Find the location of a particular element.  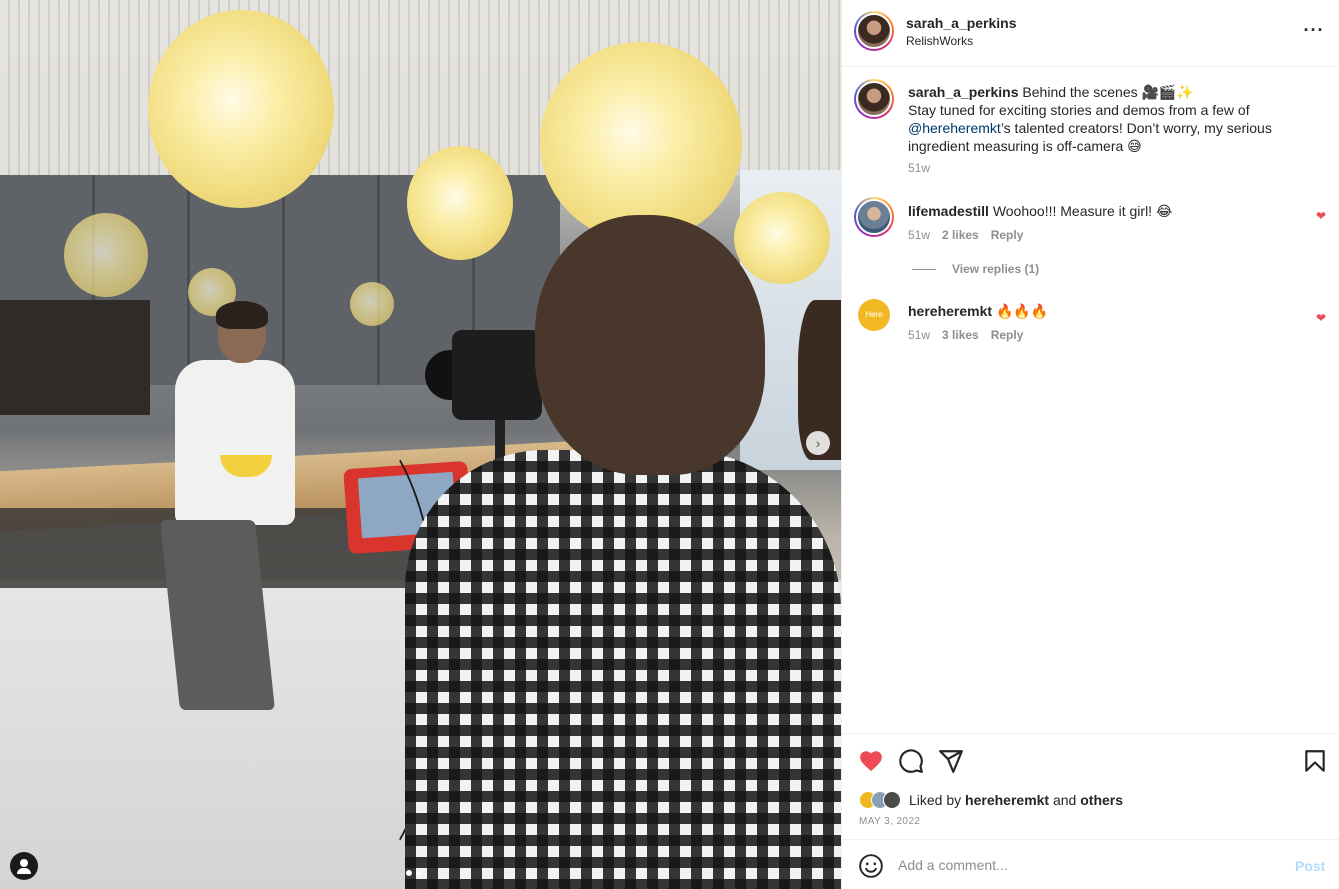

caption-line-1: Behind the scenes 🎥🎬✨ is located at coordinates (1108, 92).